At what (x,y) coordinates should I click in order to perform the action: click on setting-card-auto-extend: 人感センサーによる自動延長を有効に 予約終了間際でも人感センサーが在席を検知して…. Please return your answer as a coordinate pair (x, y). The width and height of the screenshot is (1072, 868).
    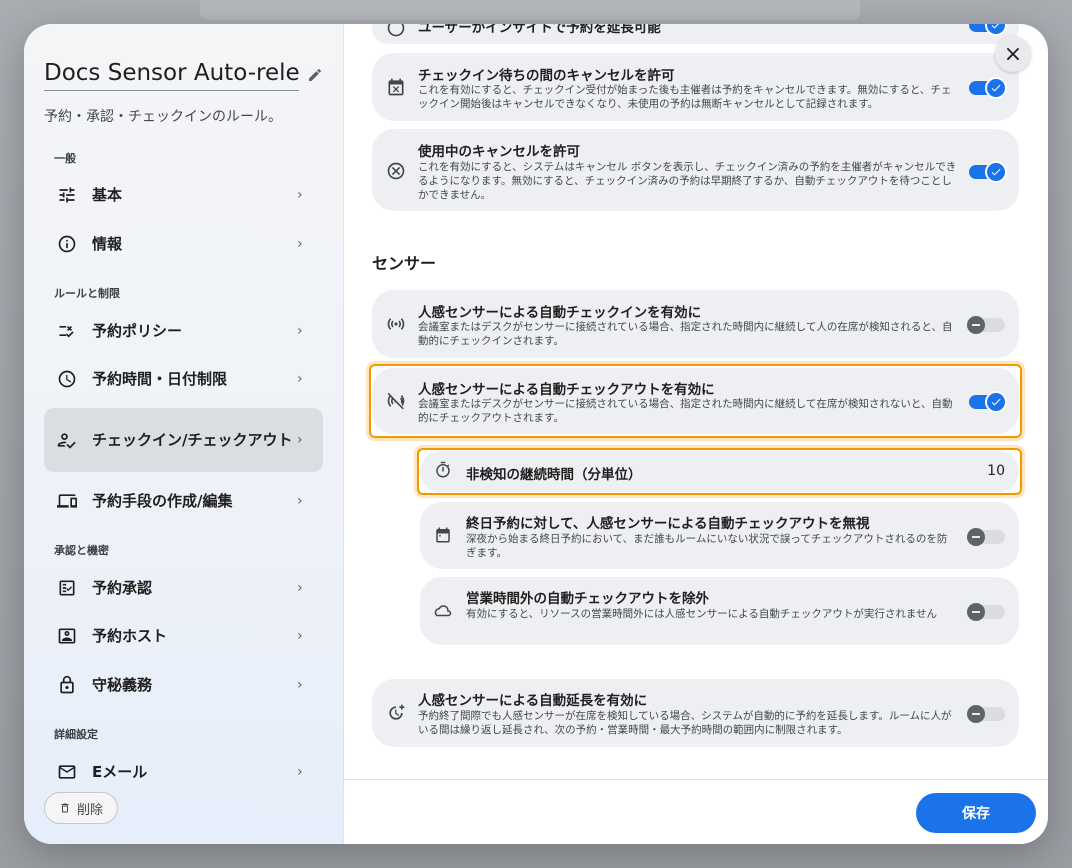
    Looking at the image, I should click on (695, 713).